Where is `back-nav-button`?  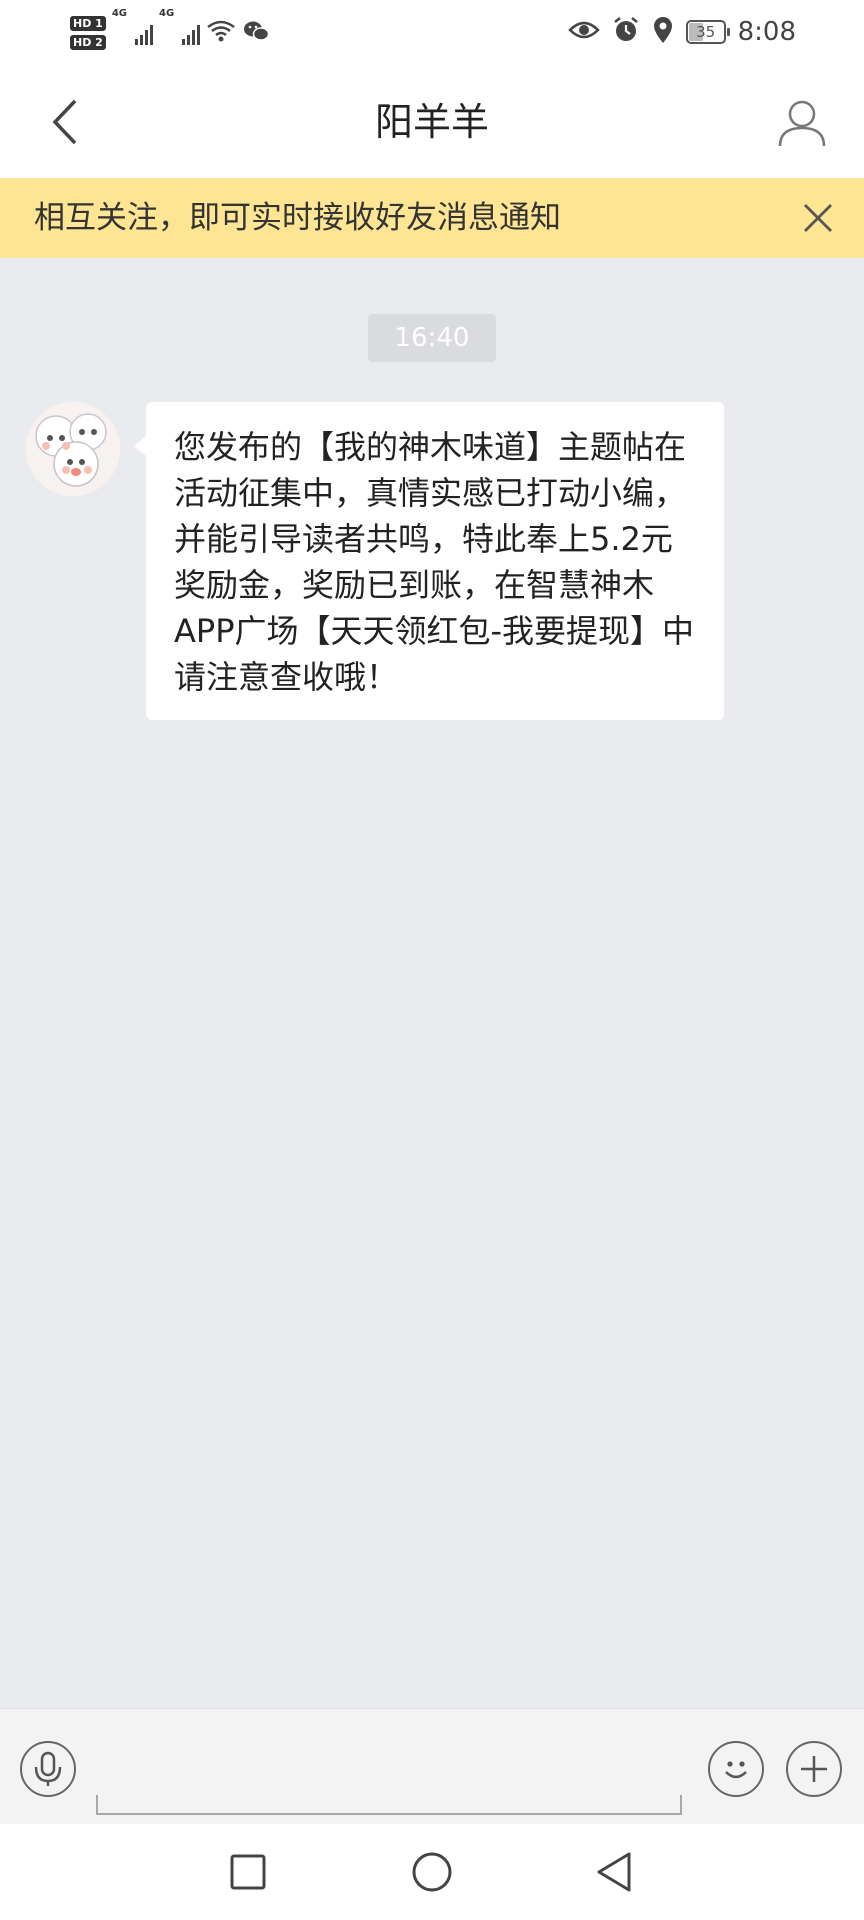
back-nav-button is located at coordinates (614, 1872).